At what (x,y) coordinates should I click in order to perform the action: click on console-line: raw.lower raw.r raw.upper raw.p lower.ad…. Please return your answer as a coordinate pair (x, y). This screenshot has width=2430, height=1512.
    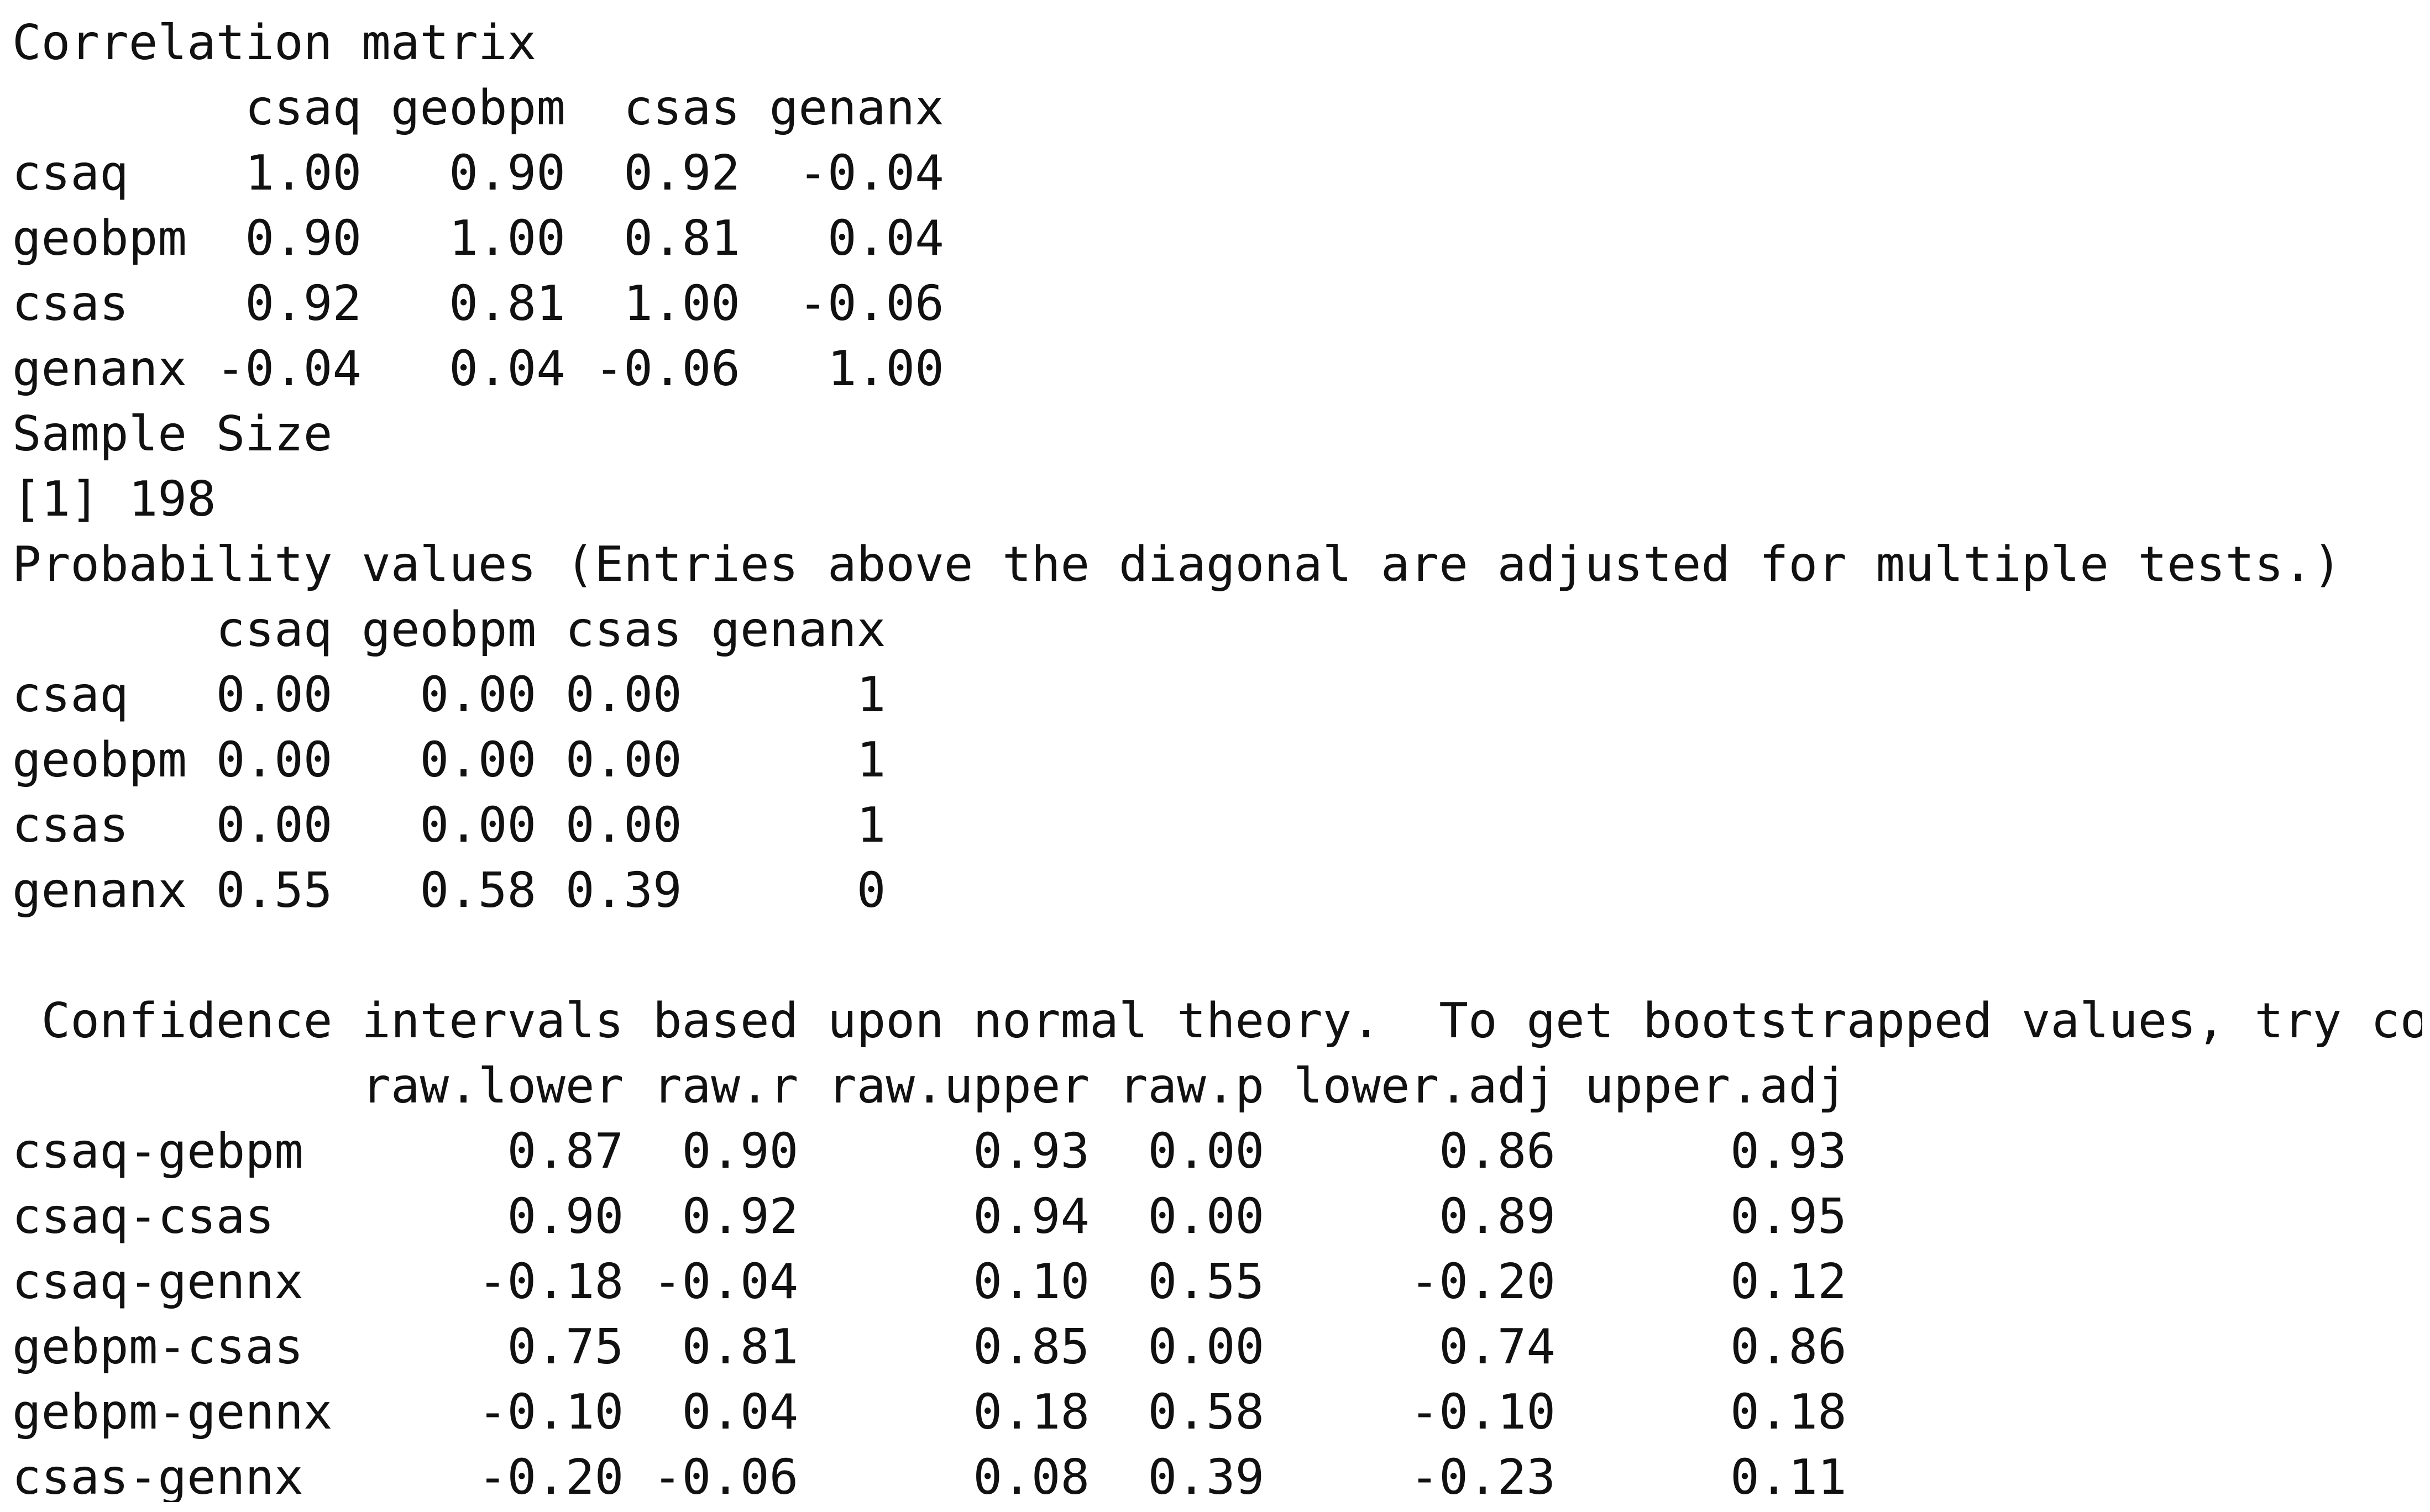
    Looking at the image, I should click on (930, 1086).